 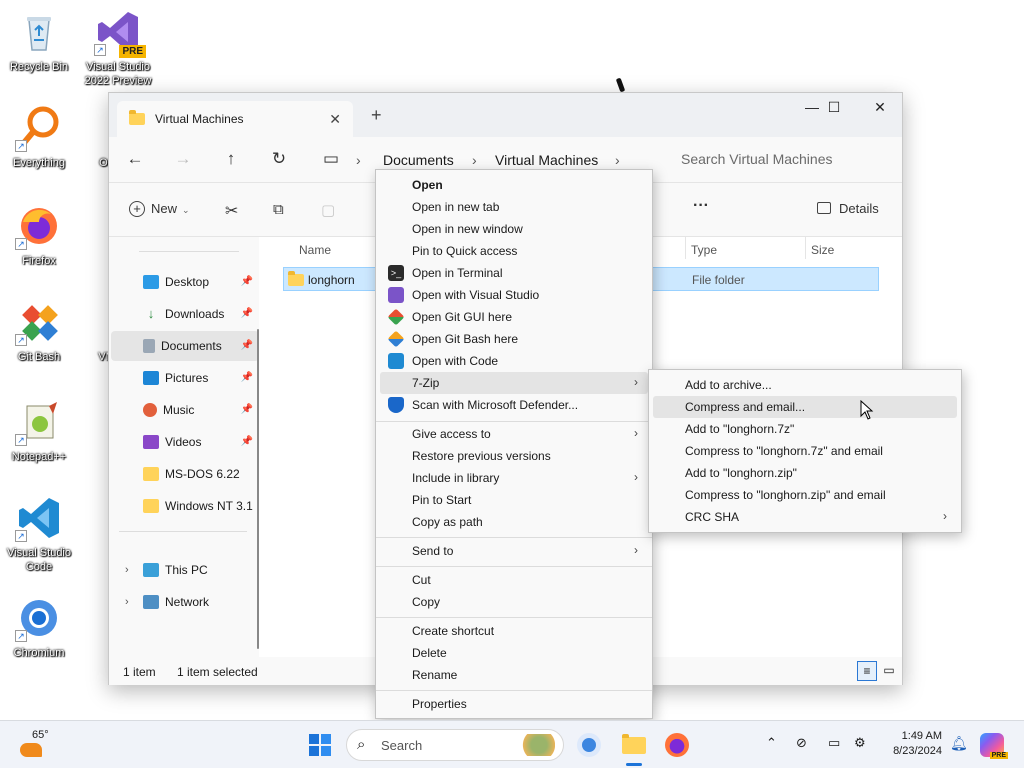 What do you see at coordinates (183, 159) in the screenshot?
I see `forward-arrow-icon: →` at bounding box center [183, 159].